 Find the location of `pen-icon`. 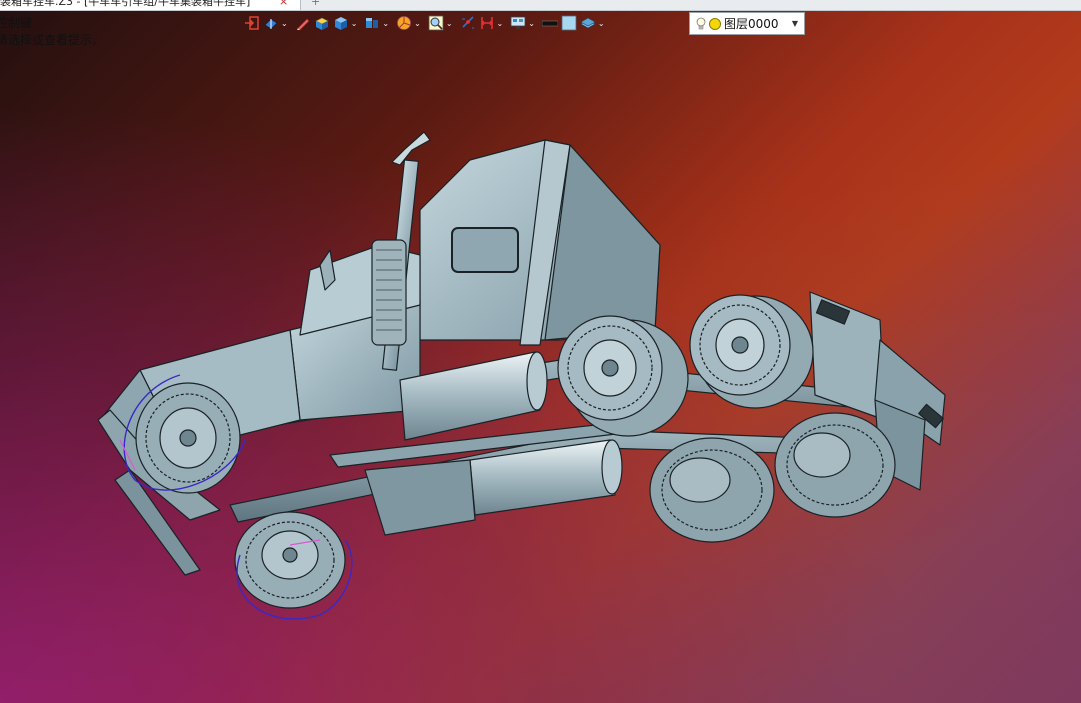

pen-icon is located at coordinates (303, 24).